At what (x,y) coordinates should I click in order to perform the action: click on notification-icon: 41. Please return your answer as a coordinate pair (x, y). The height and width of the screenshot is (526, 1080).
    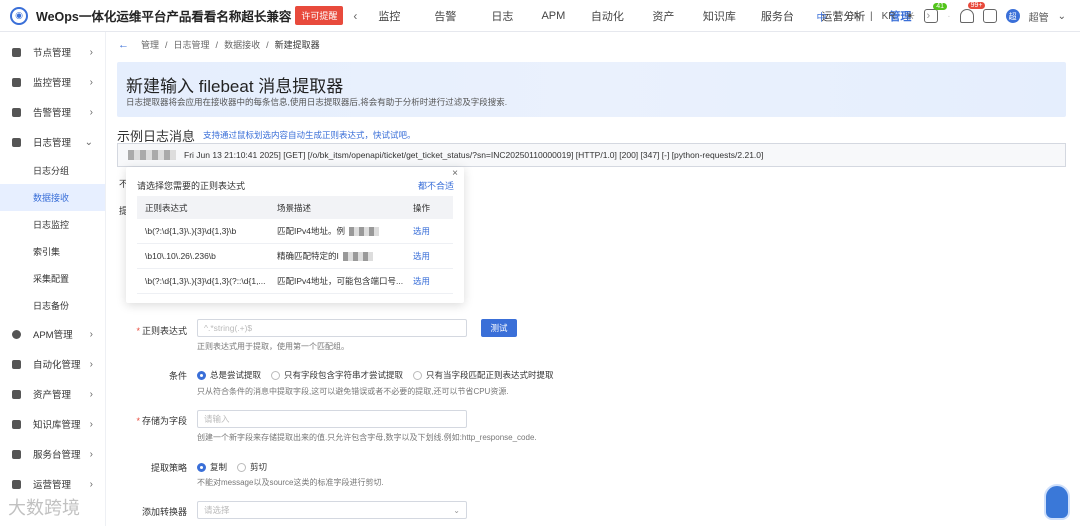
    Looking at the image, I should click on (936, 13).